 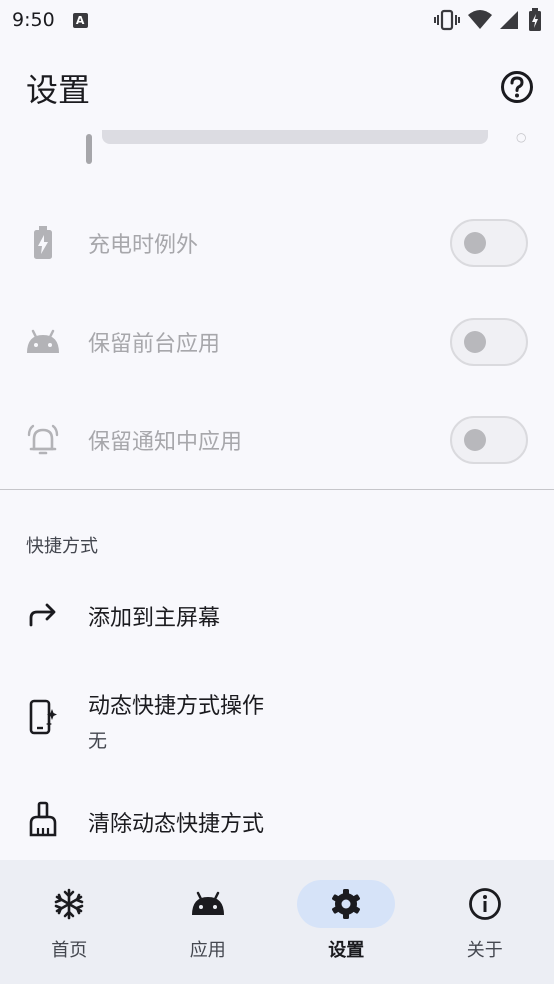 What do you see at coordinates (43, 717) in the screenshot?
I see `phone-sparkle-icon` at bounding box center [43, 717].